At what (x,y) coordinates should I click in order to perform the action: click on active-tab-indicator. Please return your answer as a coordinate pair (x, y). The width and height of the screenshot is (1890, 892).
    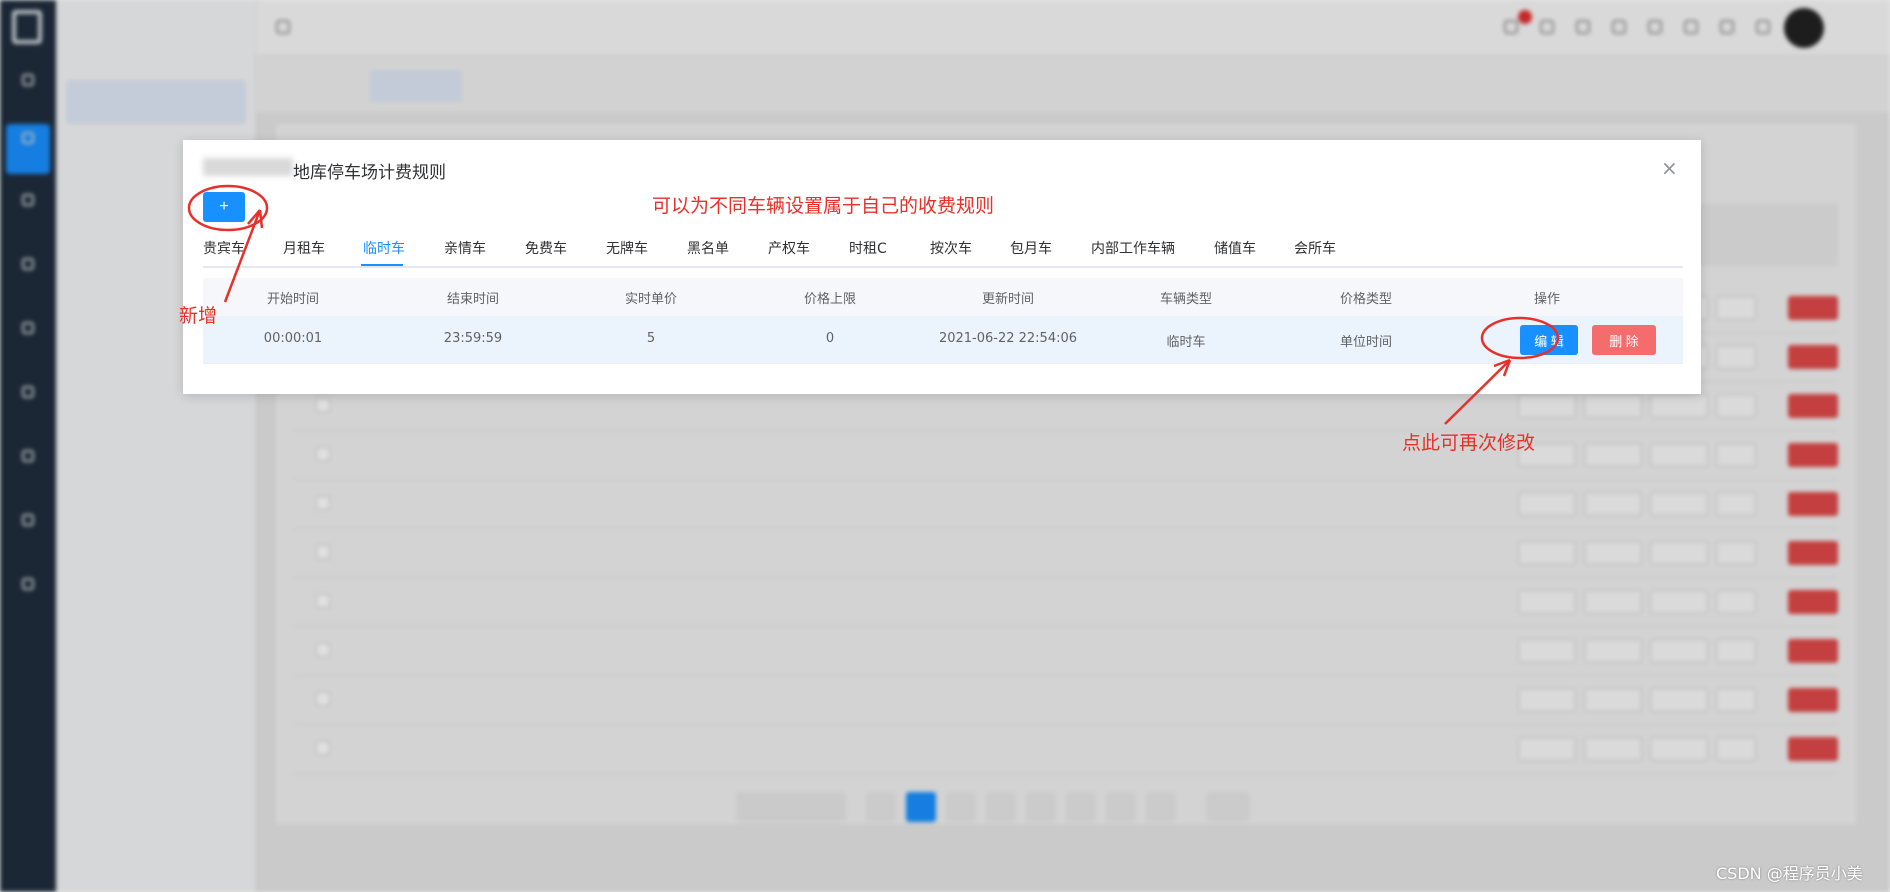
    Looking at the image, I should click on (382, 265).